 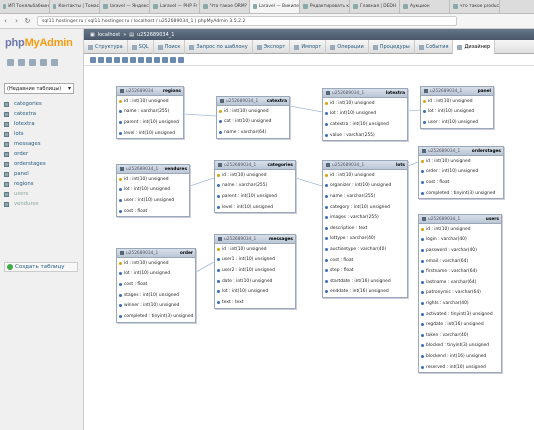 I want to click on column-row: firstname : varchar(64), so click(x=460, y=271).